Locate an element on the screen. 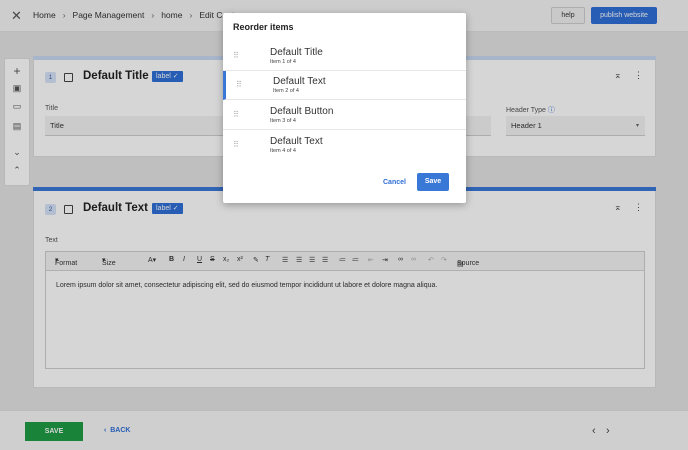 The height and width of the screenshot is (450, 688). reorder-item-position: Item 4 of 4 is located at coordinates (283, 151).